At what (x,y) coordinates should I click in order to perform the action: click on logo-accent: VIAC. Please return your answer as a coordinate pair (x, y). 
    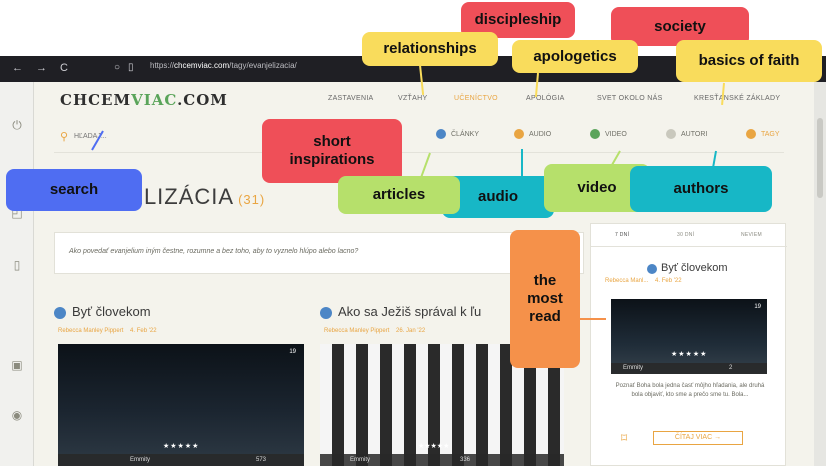
    Looking at the image, I should click on (154, 100).